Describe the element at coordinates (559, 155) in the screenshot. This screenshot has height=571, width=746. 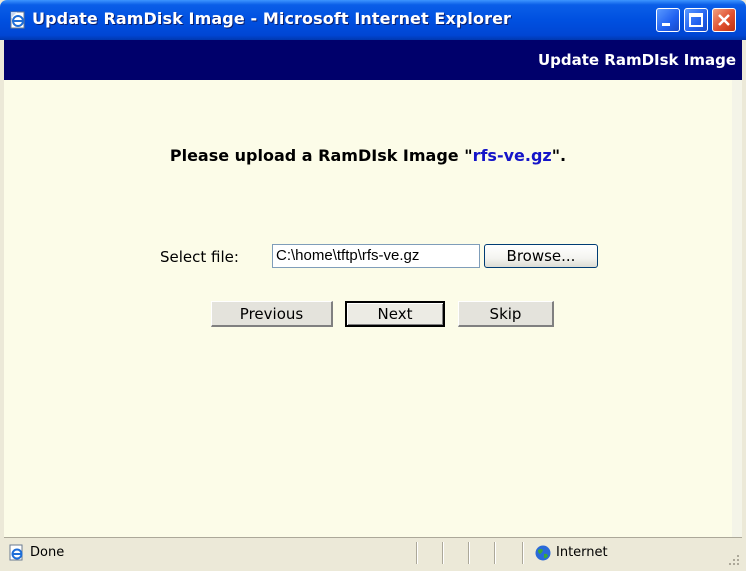
I see `prompt-suffix: ".` at that location.